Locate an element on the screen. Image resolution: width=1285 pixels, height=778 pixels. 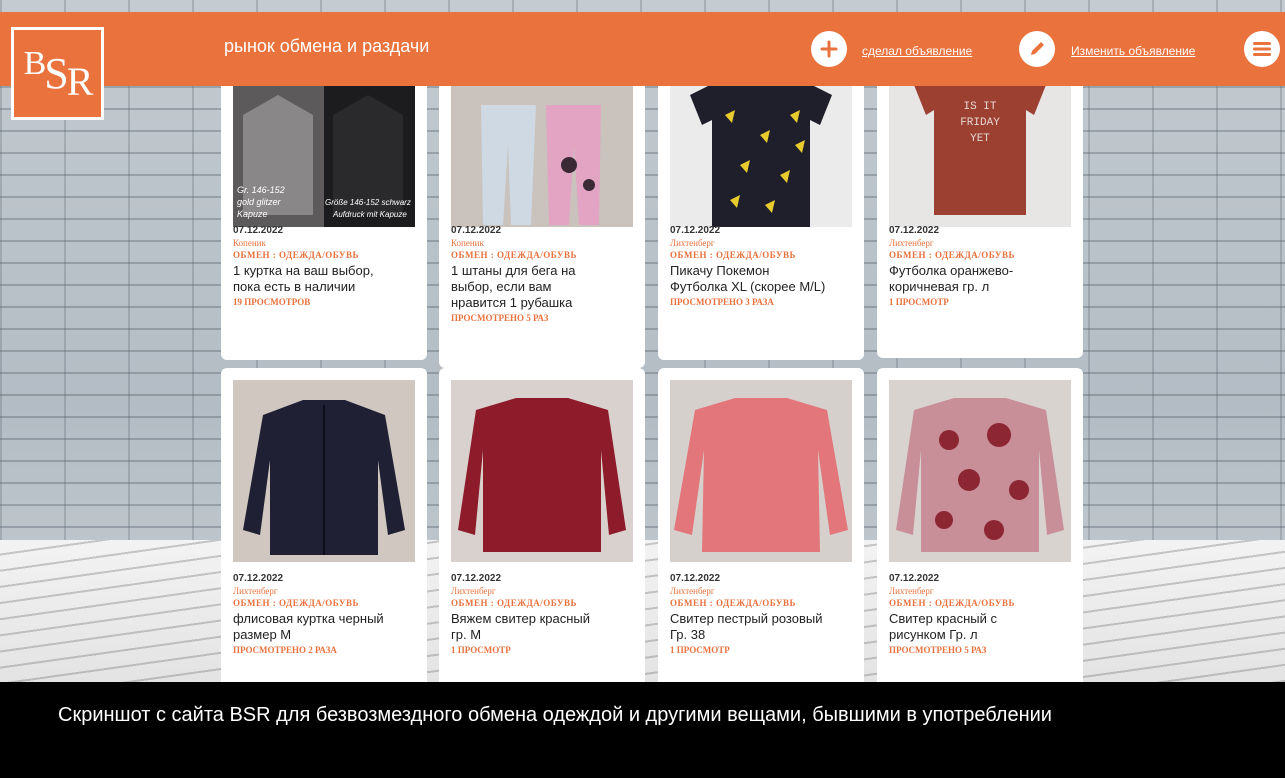
listing-title: Пикачу Покемон Футболка XL (скорее M/L) is located at coordinates (763, 279).